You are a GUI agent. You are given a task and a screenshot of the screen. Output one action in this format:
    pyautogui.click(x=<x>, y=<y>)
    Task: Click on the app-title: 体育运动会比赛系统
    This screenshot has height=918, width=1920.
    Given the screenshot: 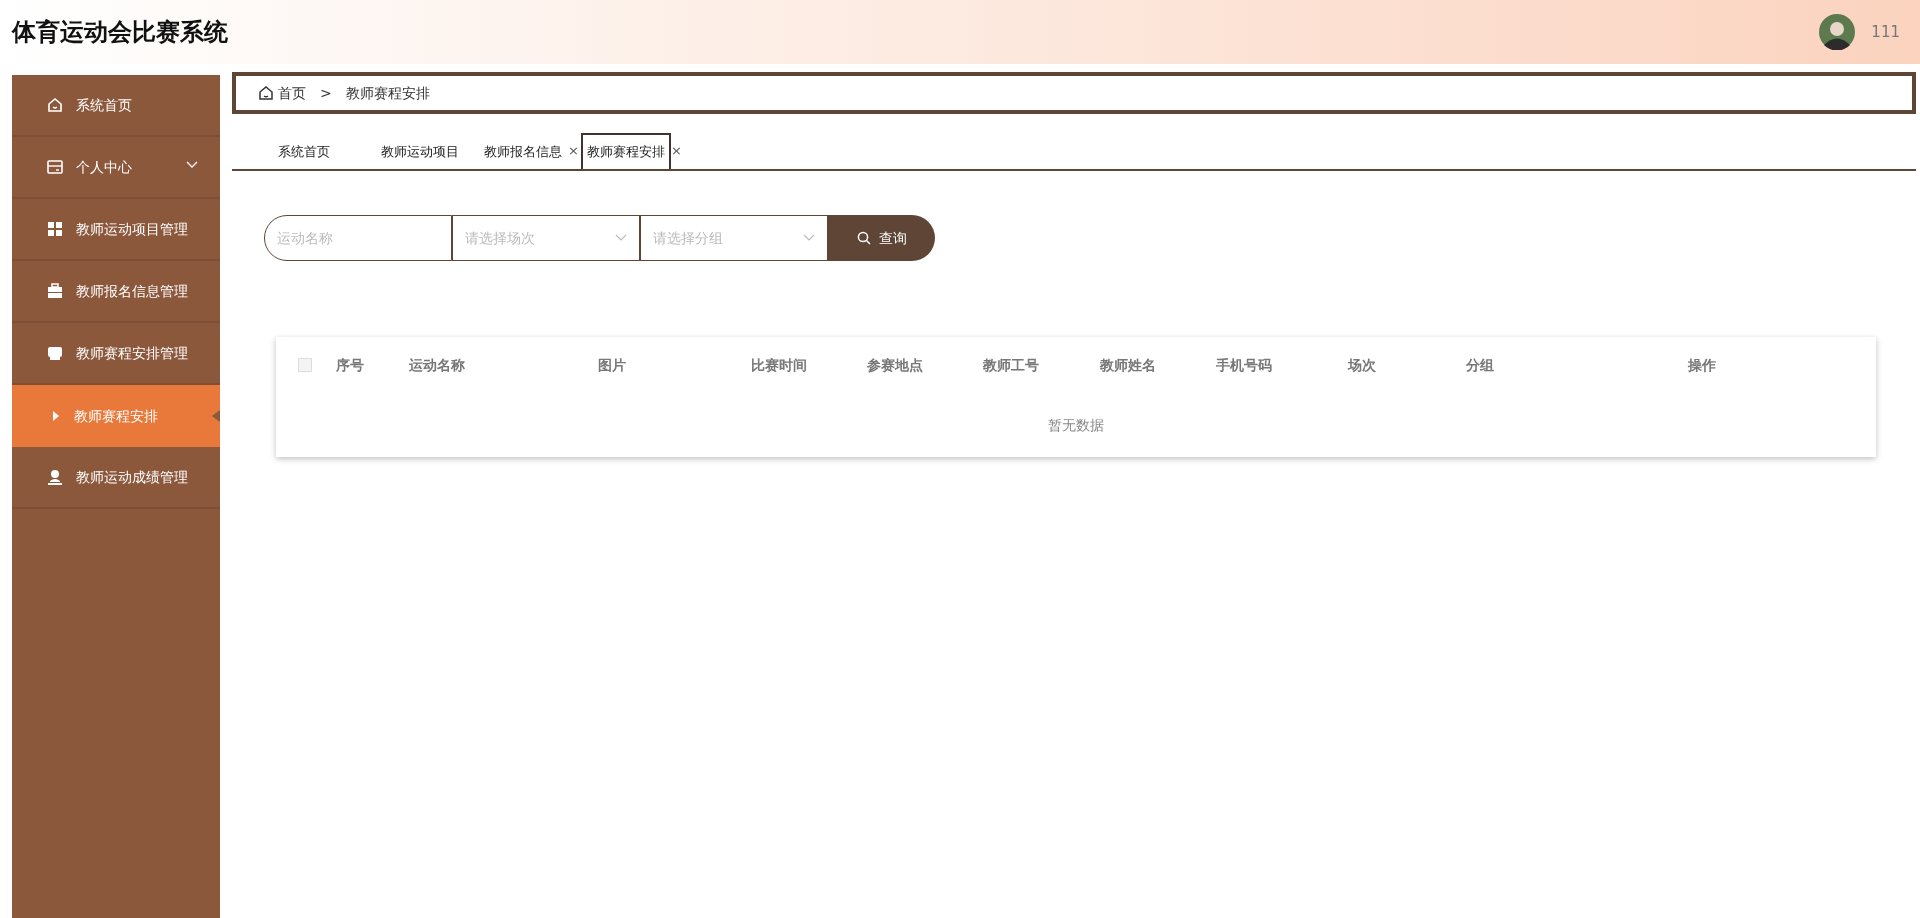 What is the action you would take?
    pyautogui.click(x=120, y=32)
    